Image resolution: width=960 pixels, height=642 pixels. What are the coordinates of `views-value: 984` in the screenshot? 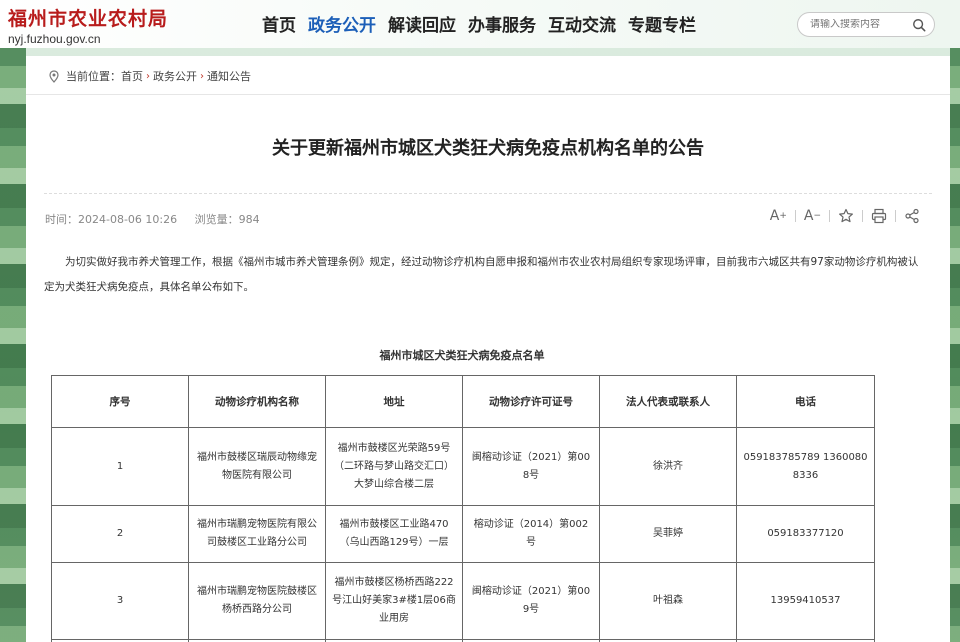 It's located at (249, 219).